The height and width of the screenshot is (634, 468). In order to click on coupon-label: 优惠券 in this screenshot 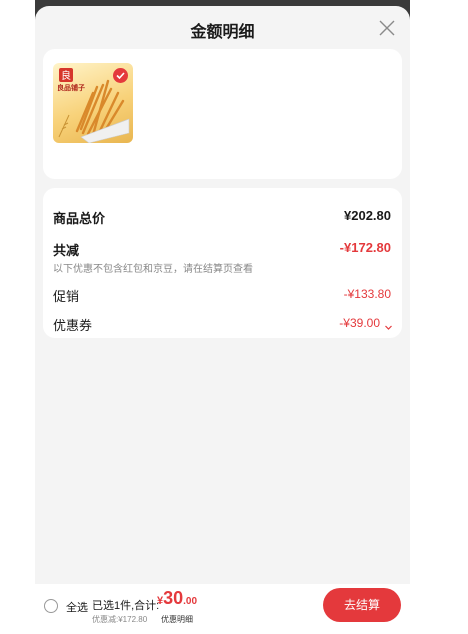, I will do `click(73, 325)`.